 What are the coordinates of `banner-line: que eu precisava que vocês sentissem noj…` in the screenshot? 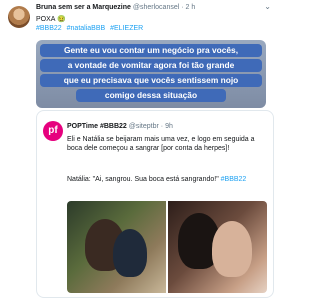 It's located at (151, 80).